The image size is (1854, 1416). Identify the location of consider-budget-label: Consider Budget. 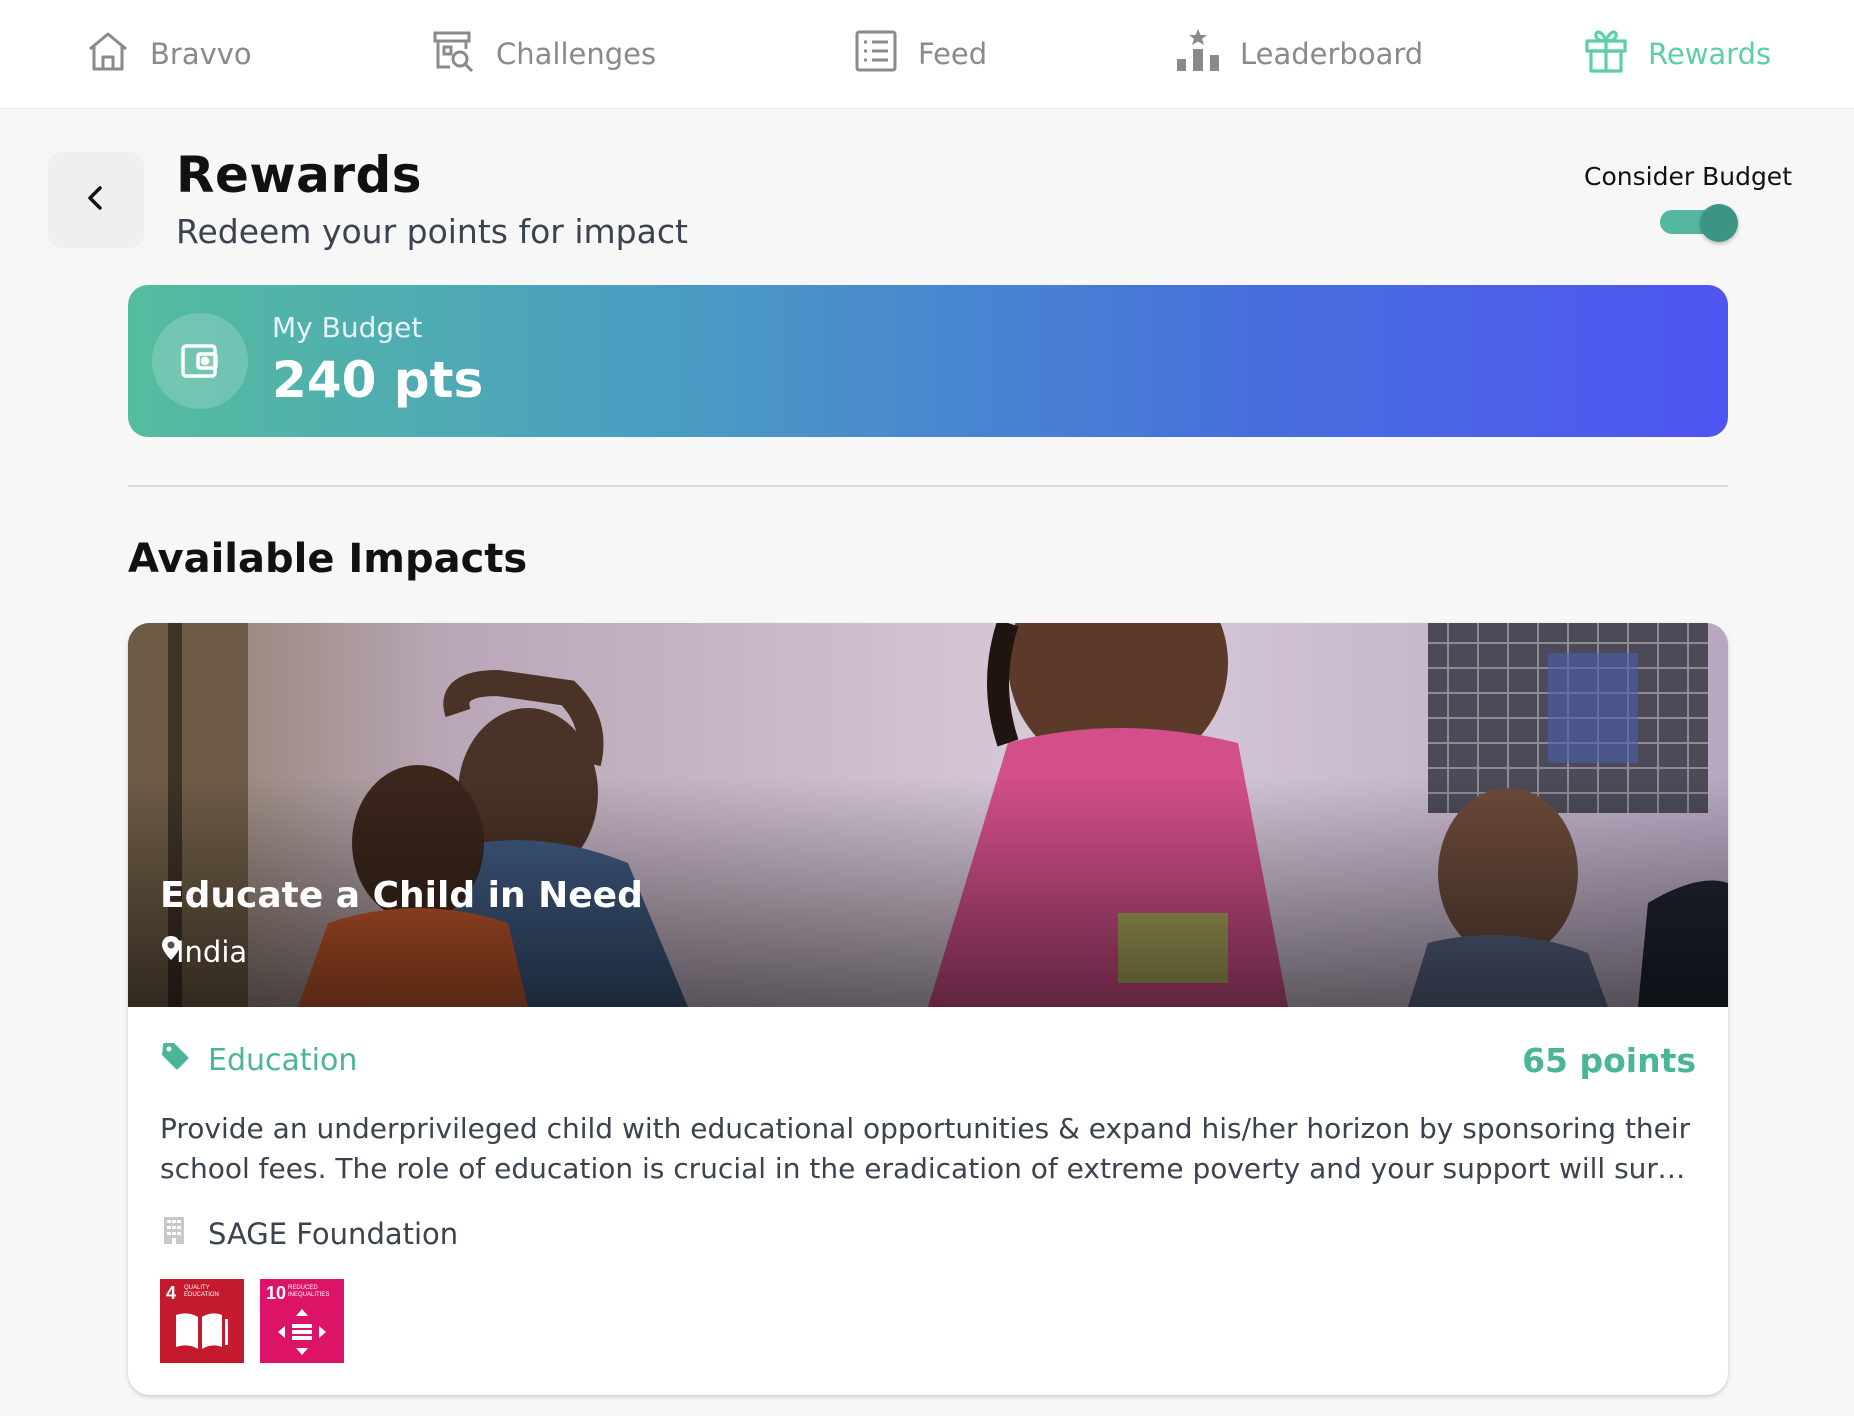
(1688, 176).